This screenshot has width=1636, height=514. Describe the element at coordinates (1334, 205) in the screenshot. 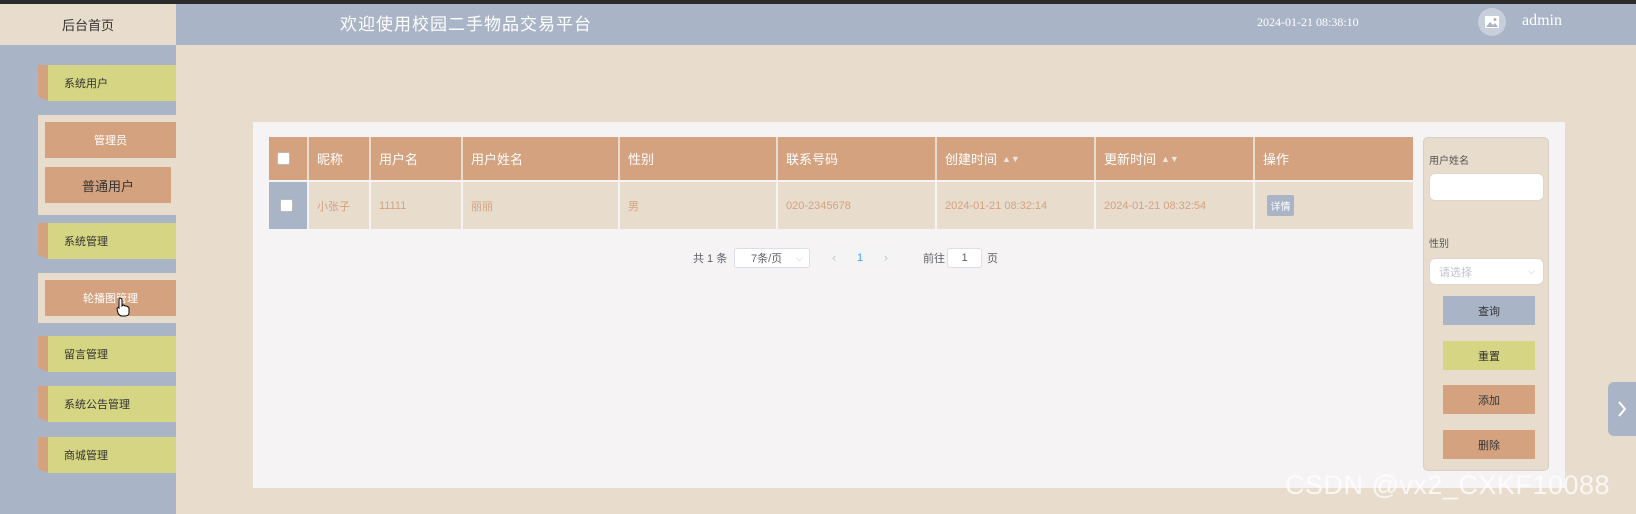

I see `cell-actions: 详情` at that location.